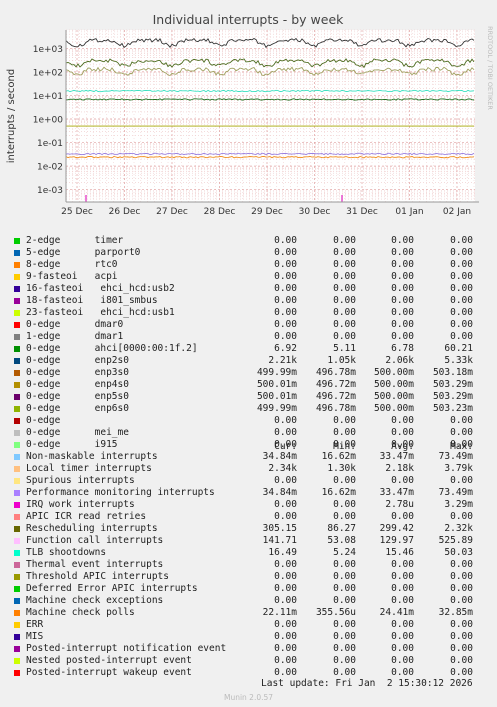  What do you see at coordinates (100, 312) in the screenshot?
I see `legend-label: 23-fasteoi ehci_hcd:usb1` at bounding box center [100, 312].